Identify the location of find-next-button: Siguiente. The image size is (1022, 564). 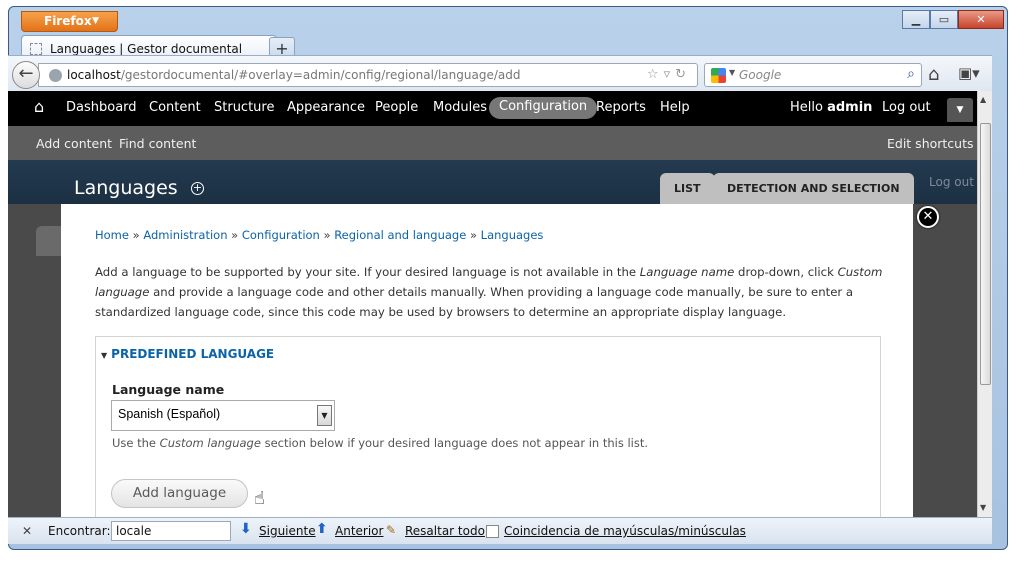
(287, 531).